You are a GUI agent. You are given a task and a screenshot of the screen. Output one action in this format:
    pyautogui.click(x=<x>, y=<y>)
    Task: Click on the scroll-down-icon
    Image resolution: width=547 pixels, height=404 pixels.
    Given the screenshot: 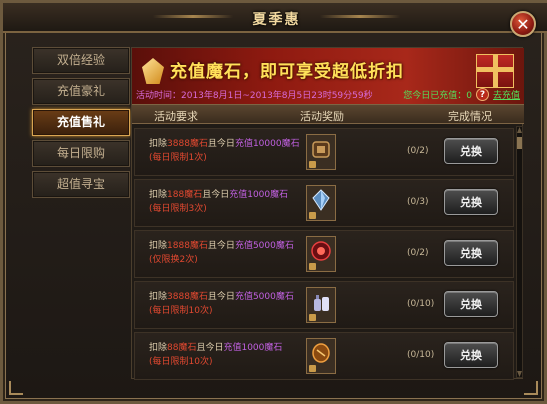 What is the action you would take?
    pyautogui.click(x=519, y=374)
    